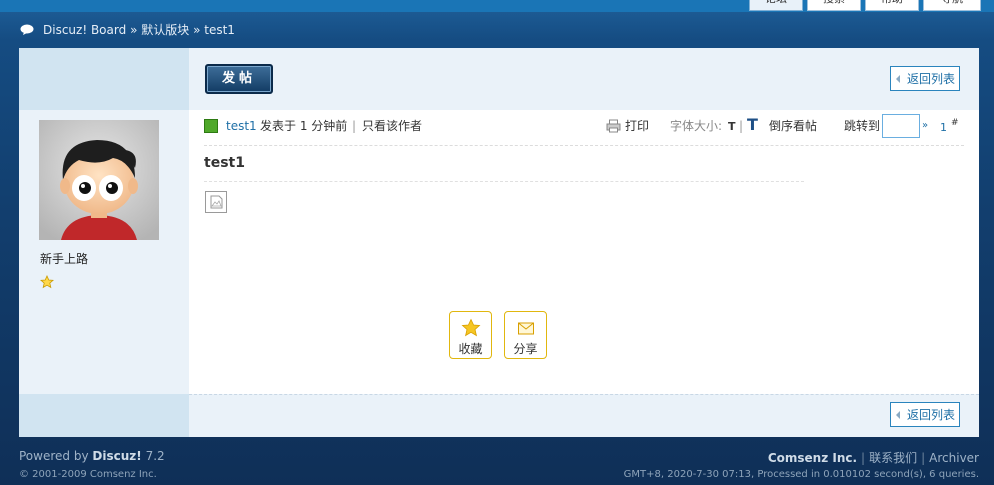 The height and width of the screenshot is (485, 994). Describe the element at coordinates (834, 5) in the screenshot. I see `tab-search: 搜索` at that location.